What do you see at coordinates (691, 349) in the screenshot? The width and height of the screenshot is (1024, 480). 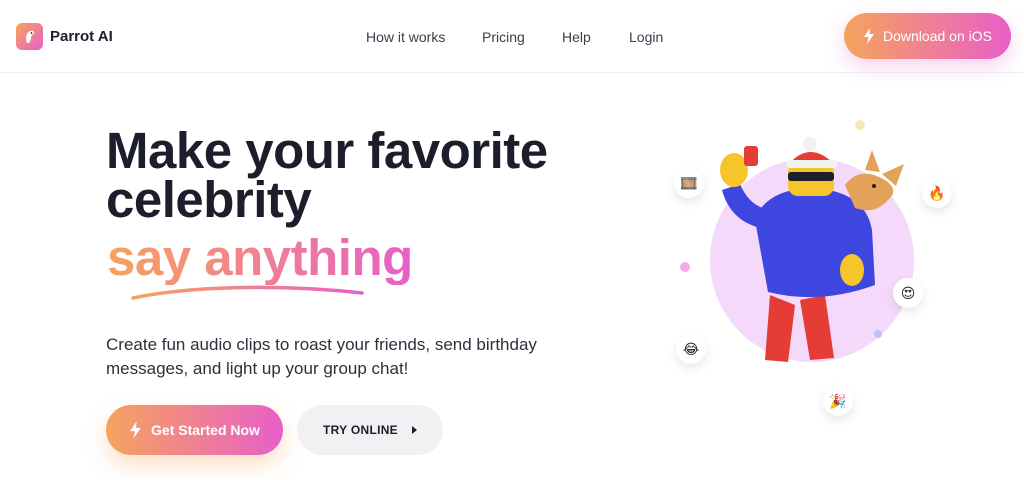 I see `laughing-icon: 😂` at bounding box center [691, 349].